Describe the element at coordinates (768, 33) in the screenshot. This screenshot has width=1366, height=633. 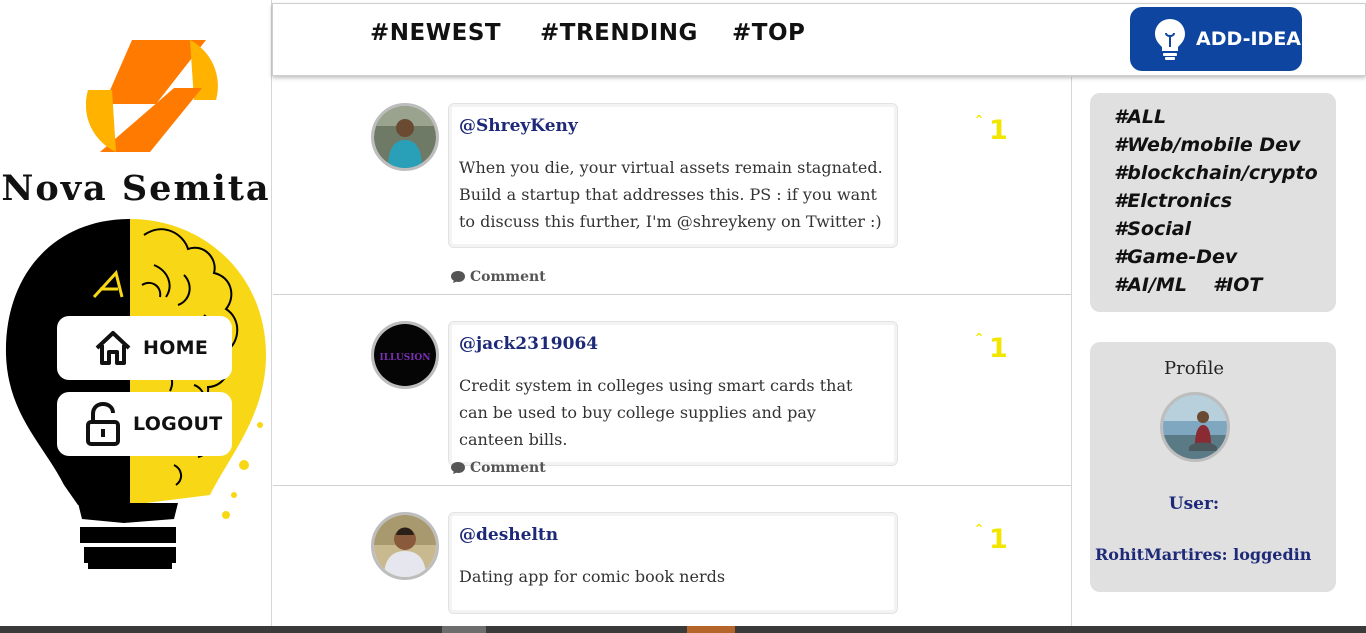
I see `tab-top: #TOP` at that location.